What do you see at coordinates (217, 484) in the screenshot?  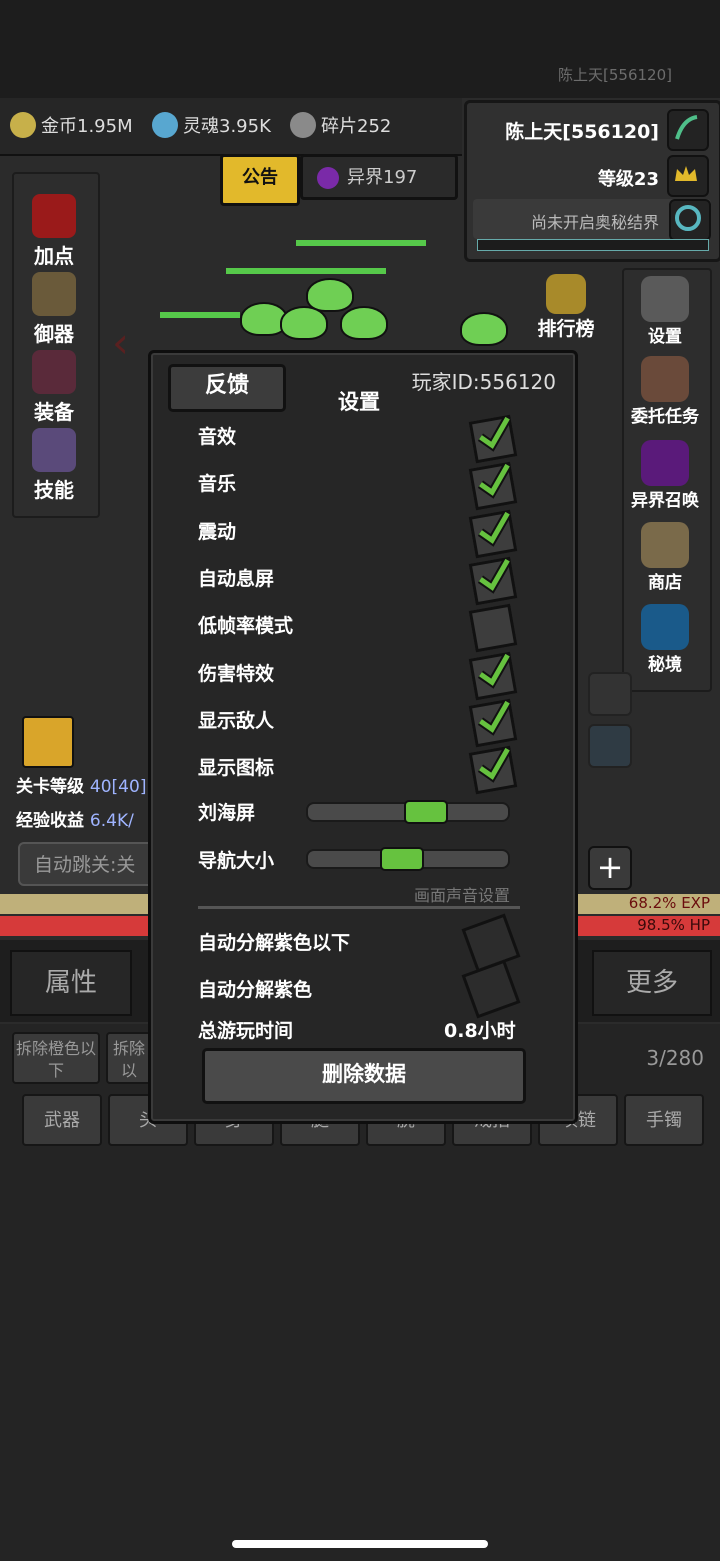 I see `setting-label: 音乐` at bounding box center [217, 484].